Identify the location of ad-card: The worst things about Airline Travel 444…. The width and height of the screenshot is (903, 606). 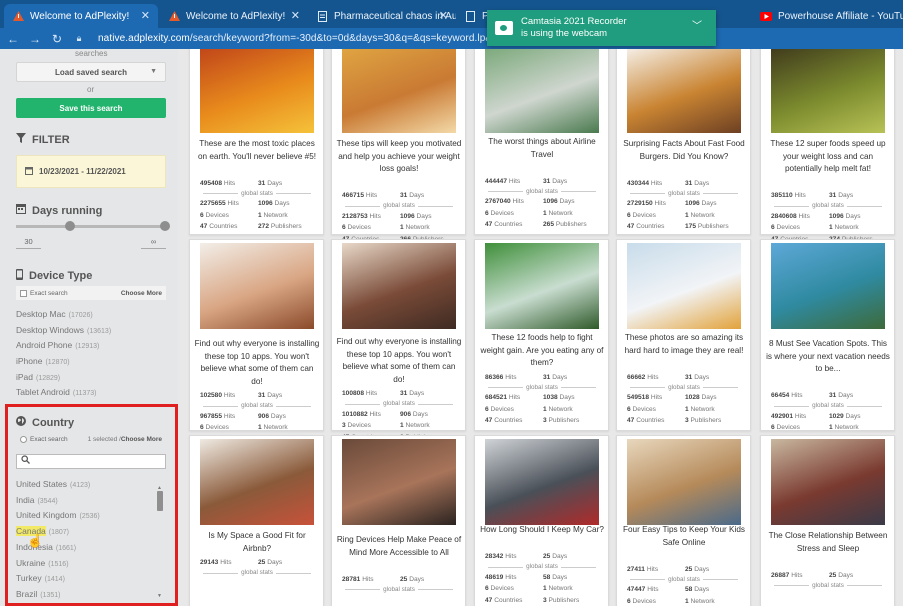
(541, 142).